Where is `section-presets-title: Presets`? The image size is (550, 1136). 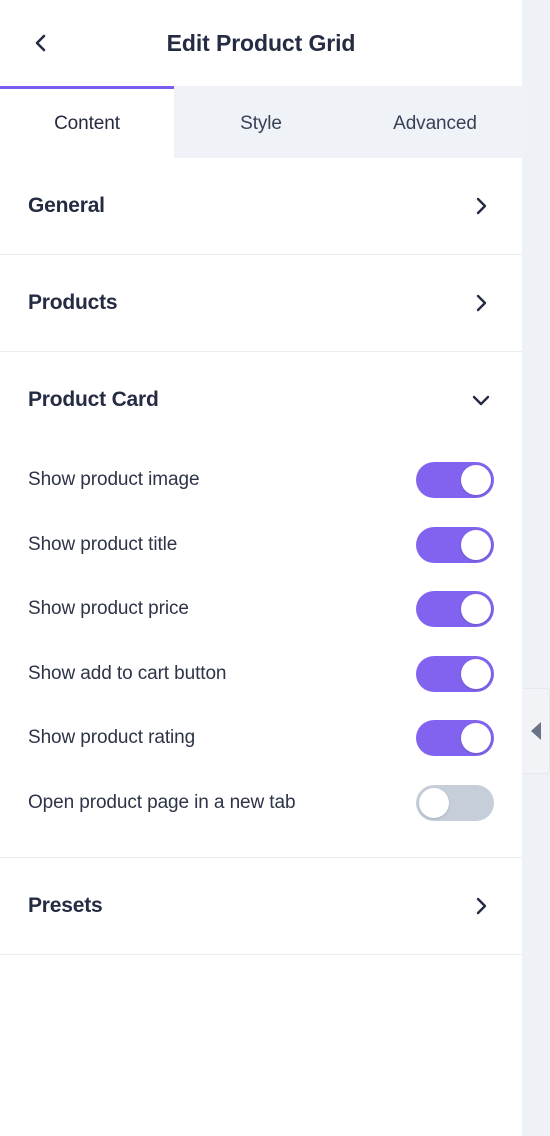 section-presets-title: Presets is located at coordinates (65, 905).